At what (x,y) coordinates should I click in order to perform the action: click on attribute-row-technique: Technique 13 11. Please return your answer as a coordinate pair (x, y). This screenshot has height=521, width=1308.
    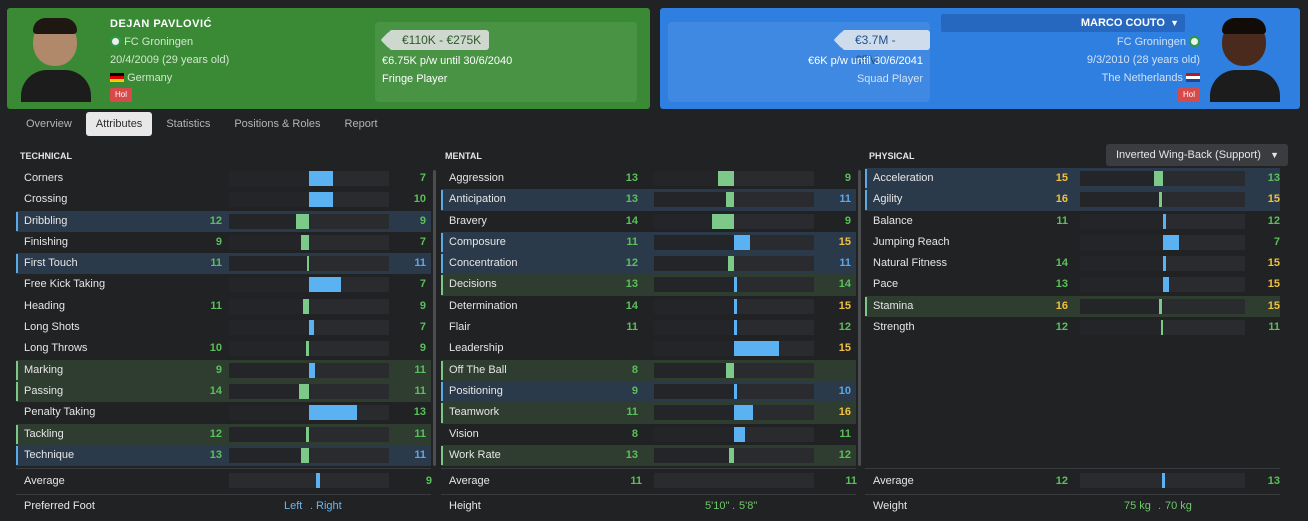
    Looking at the image, I should click on (223, 455).